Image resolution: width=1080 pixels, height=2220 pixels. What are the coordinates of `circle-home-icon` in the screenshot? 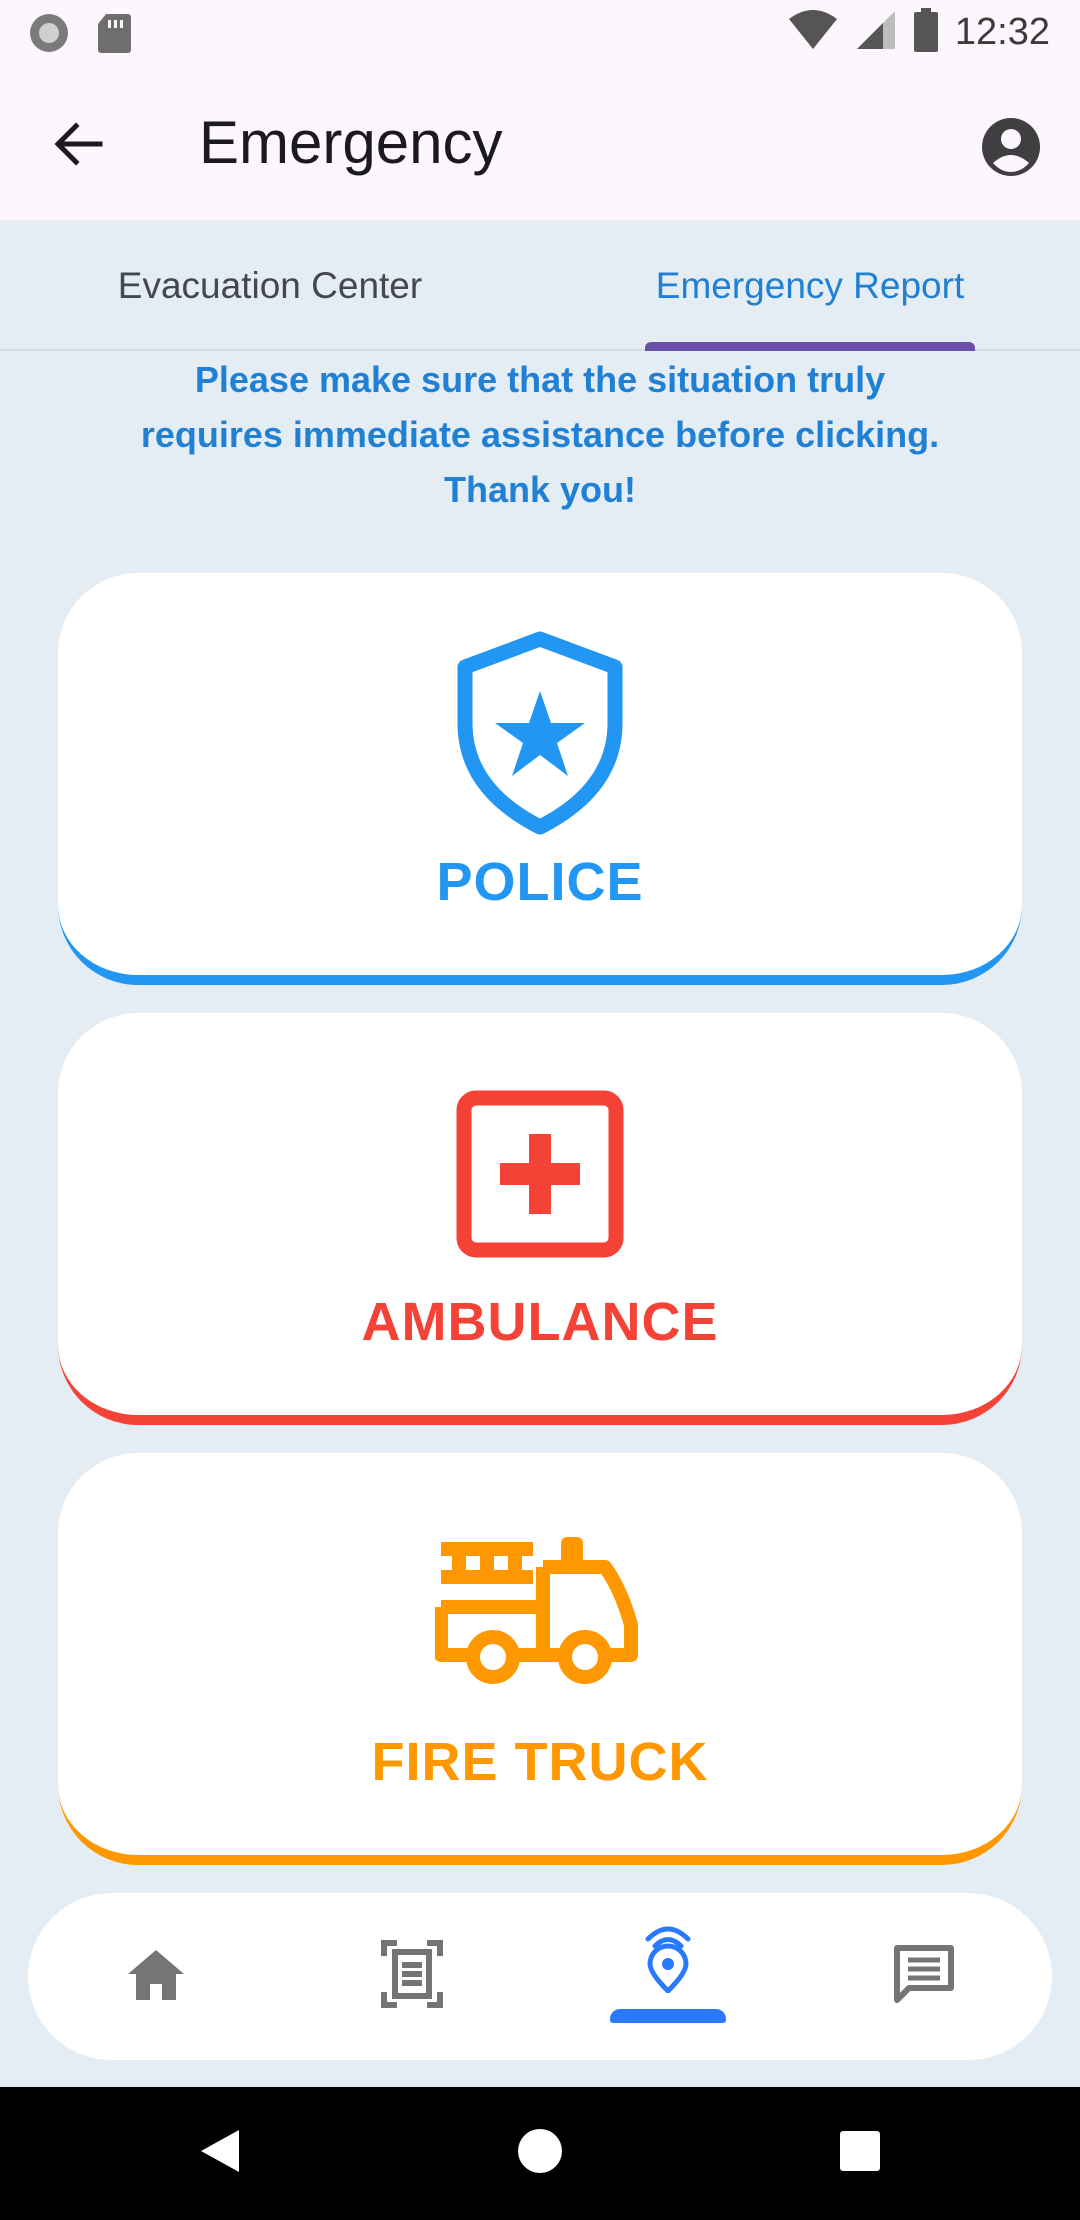 It's located at (540, 2153).